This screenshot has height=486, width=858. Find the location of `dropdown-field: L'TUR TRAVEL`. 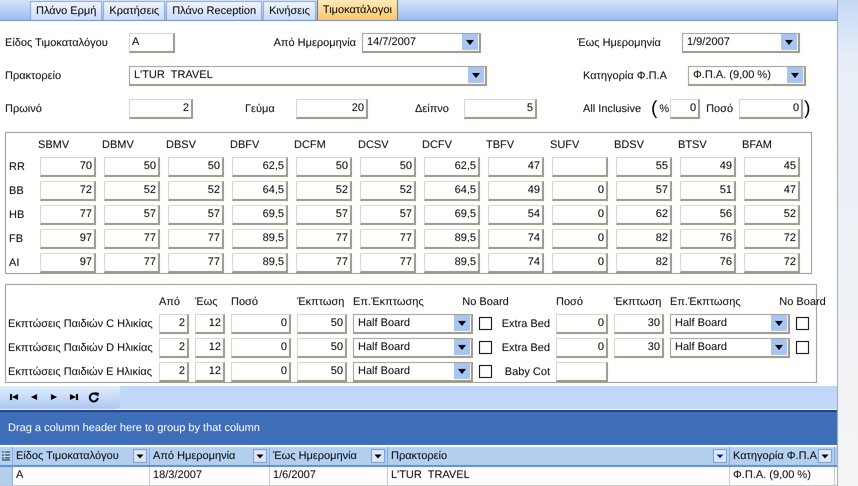

dropdown-field: L'TUR TRAVEL is located at coordinates (308, 76).